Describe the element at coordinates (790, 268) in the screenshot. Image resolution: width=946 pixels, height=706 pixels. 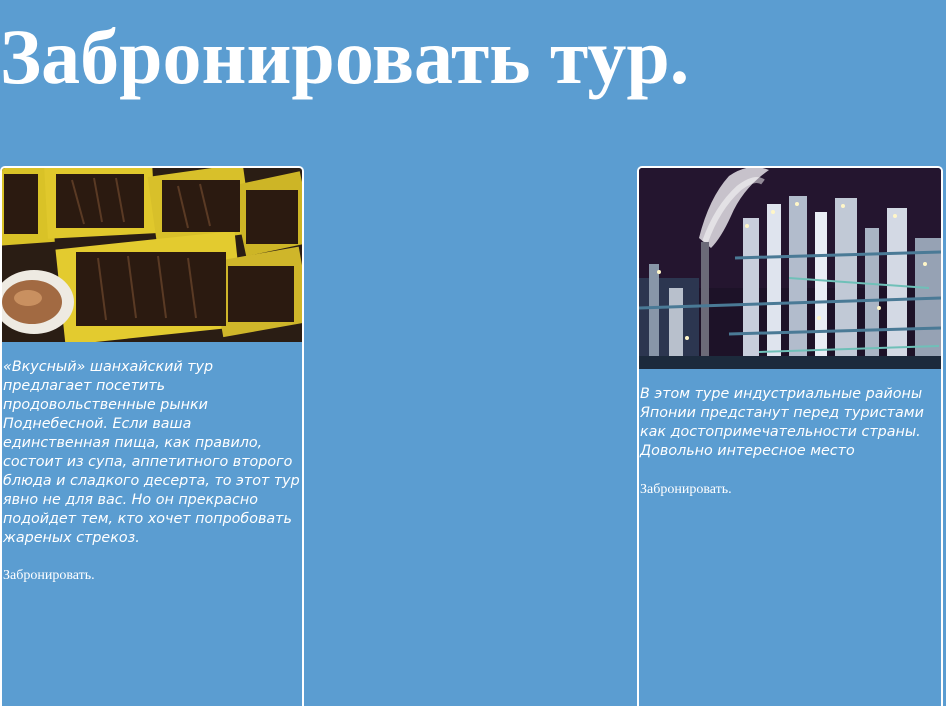
I see `industrial-plant-image` at that location.